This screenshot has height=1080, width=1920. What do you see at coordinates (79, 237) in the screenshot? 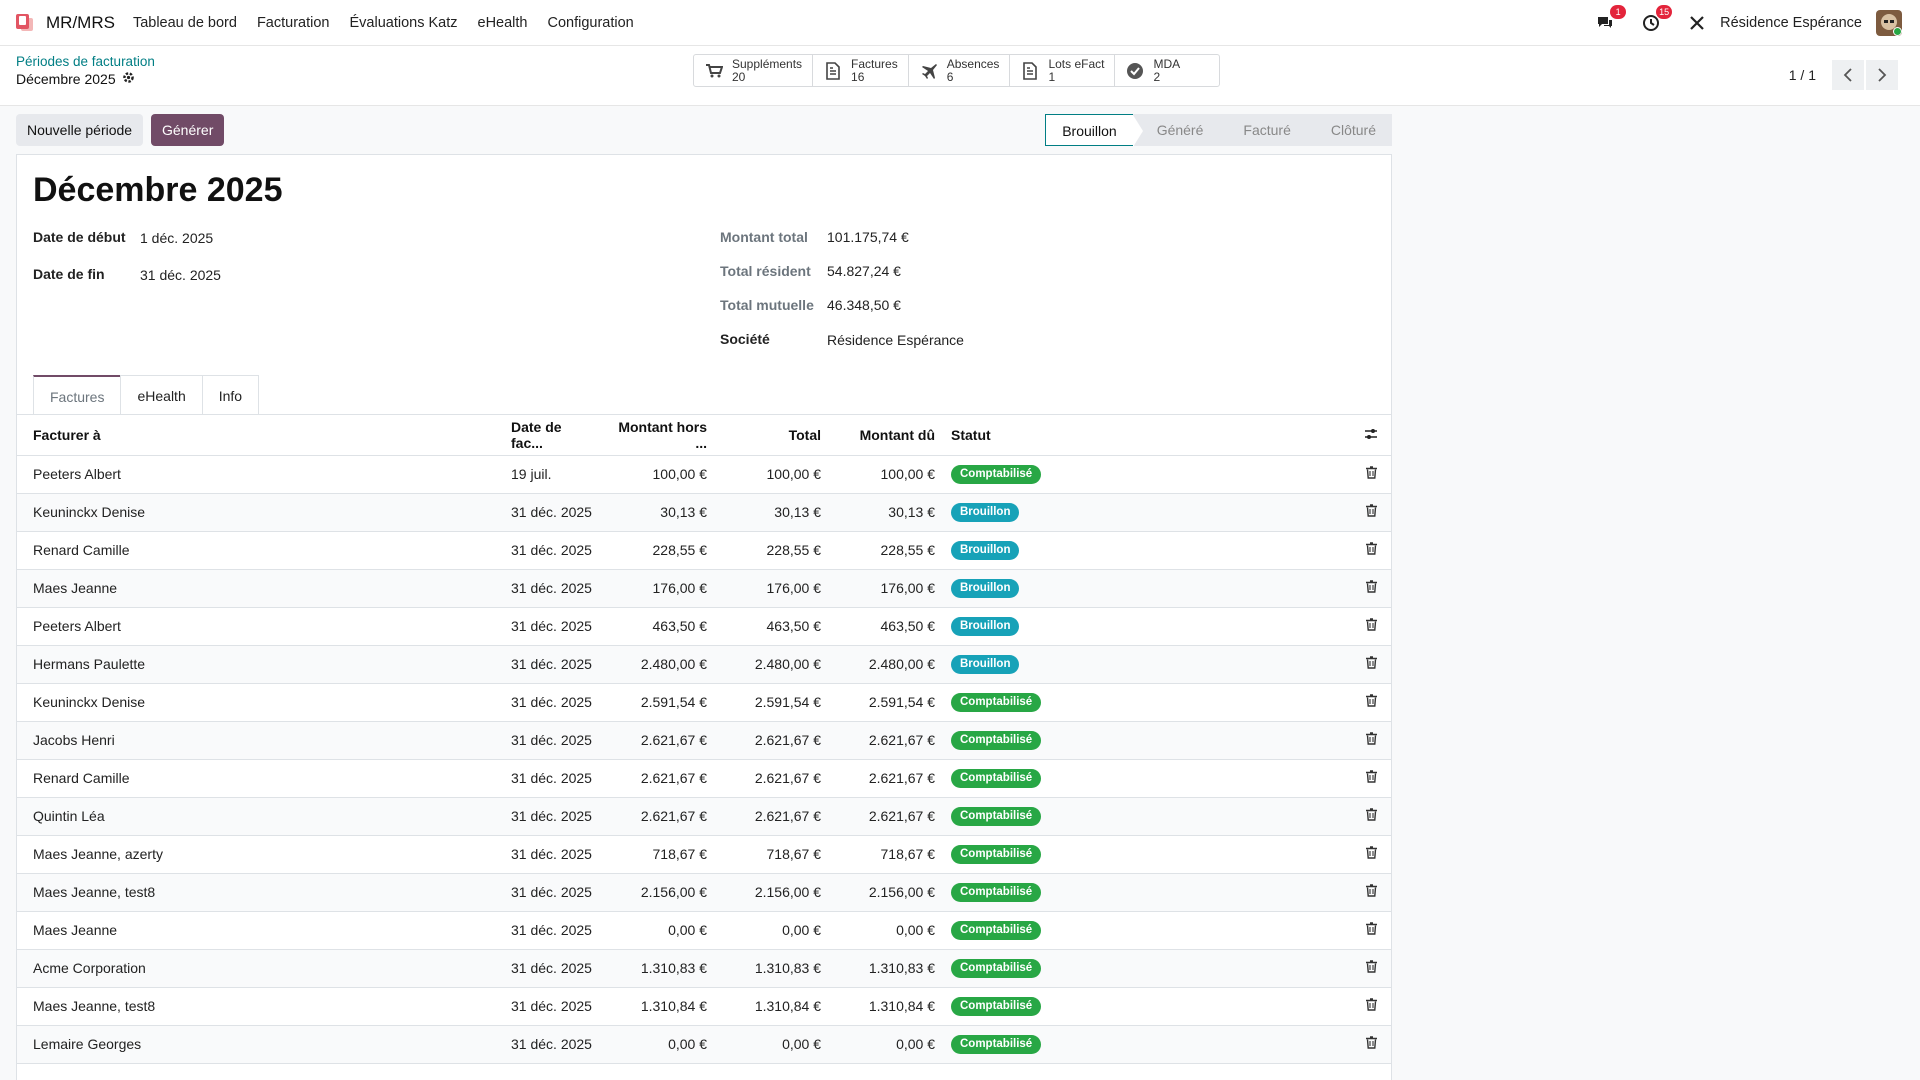
I see `start-date-label: Date de début` at bounding box center [79, 237].